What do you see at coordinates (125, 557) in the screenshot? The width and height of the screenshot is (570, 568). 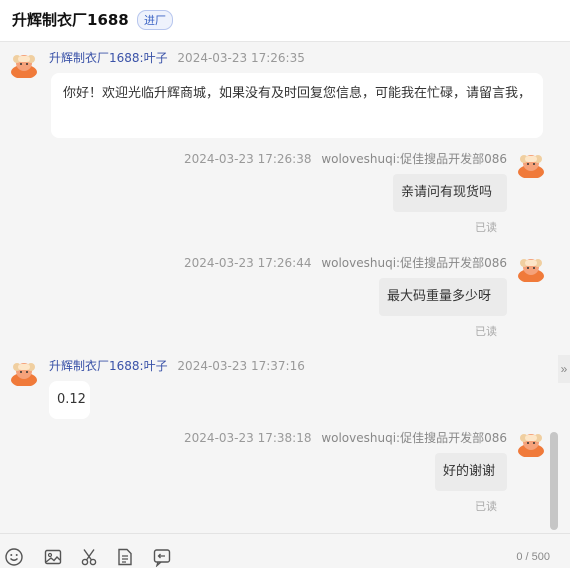 I see `document-icon` at bounding box center [125, 557].